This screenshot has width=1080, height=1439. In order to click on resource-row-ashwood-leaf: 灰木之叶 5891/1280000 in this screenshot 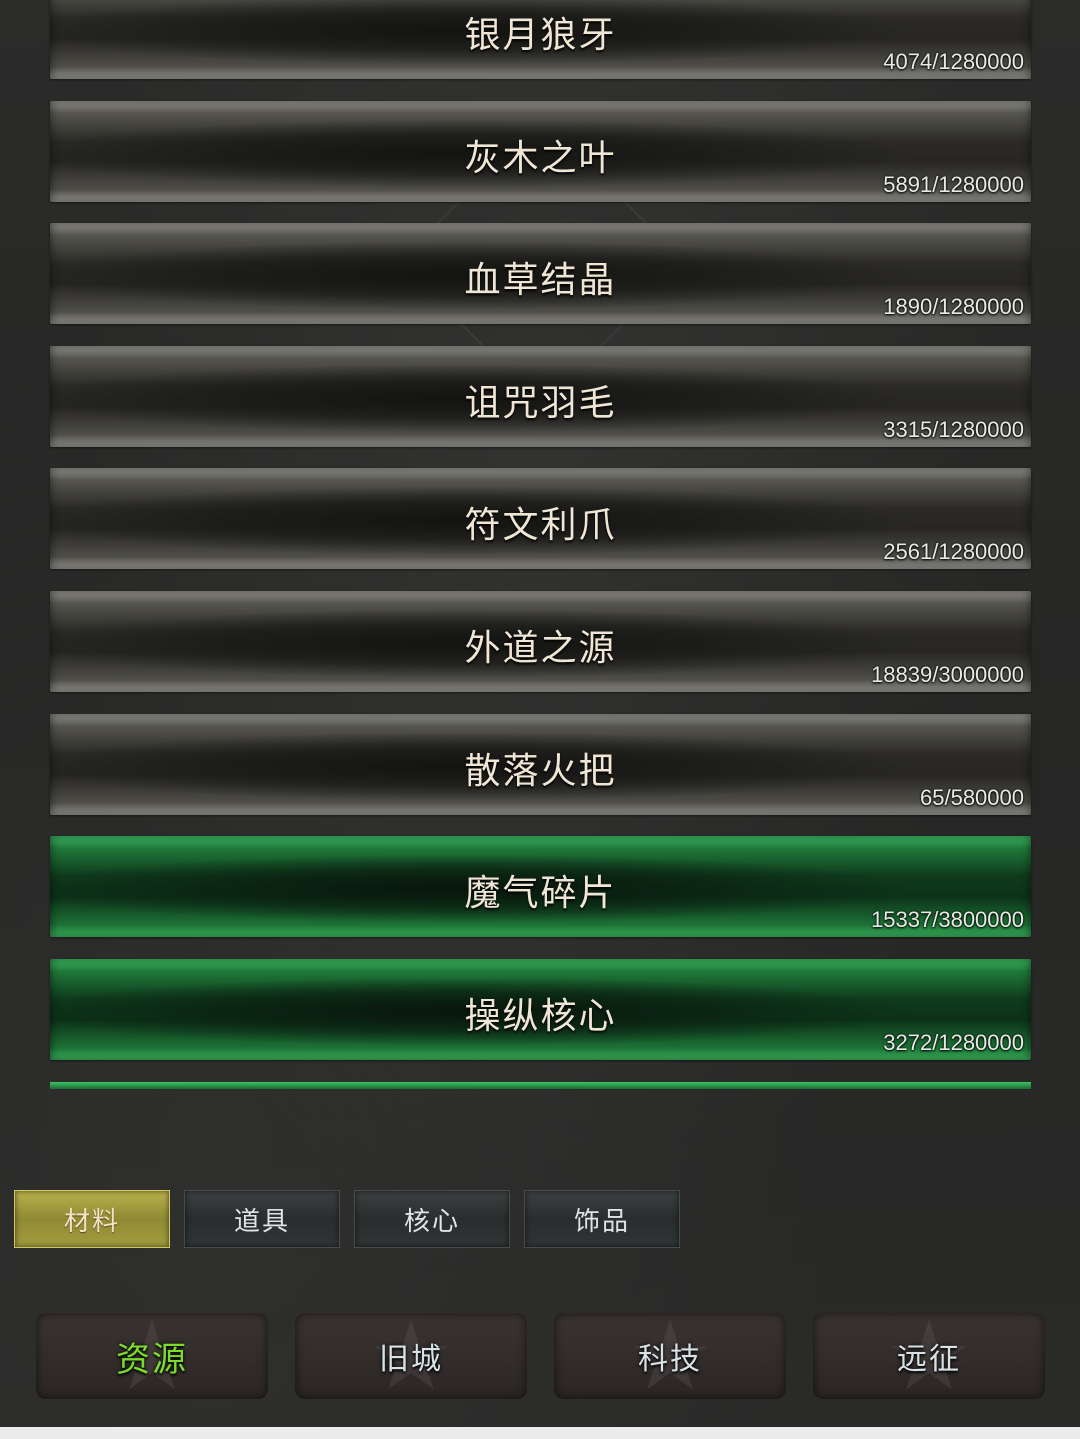, I will do `click(540, 151)`.